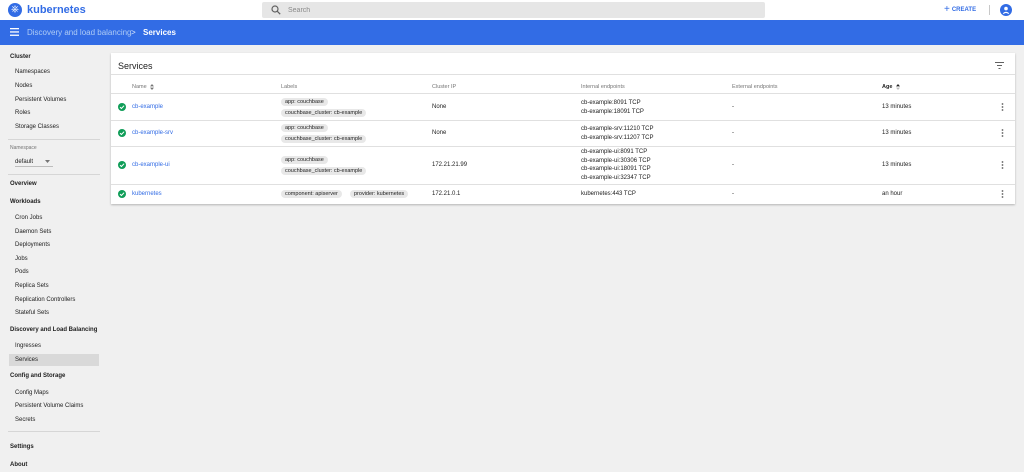 The height and width of the screenshot is (472, 1024). What do you see at coordinates (139, 87) in the screenshot?
I see `column-header-name-label: Name` at bounding box center [139, 87].